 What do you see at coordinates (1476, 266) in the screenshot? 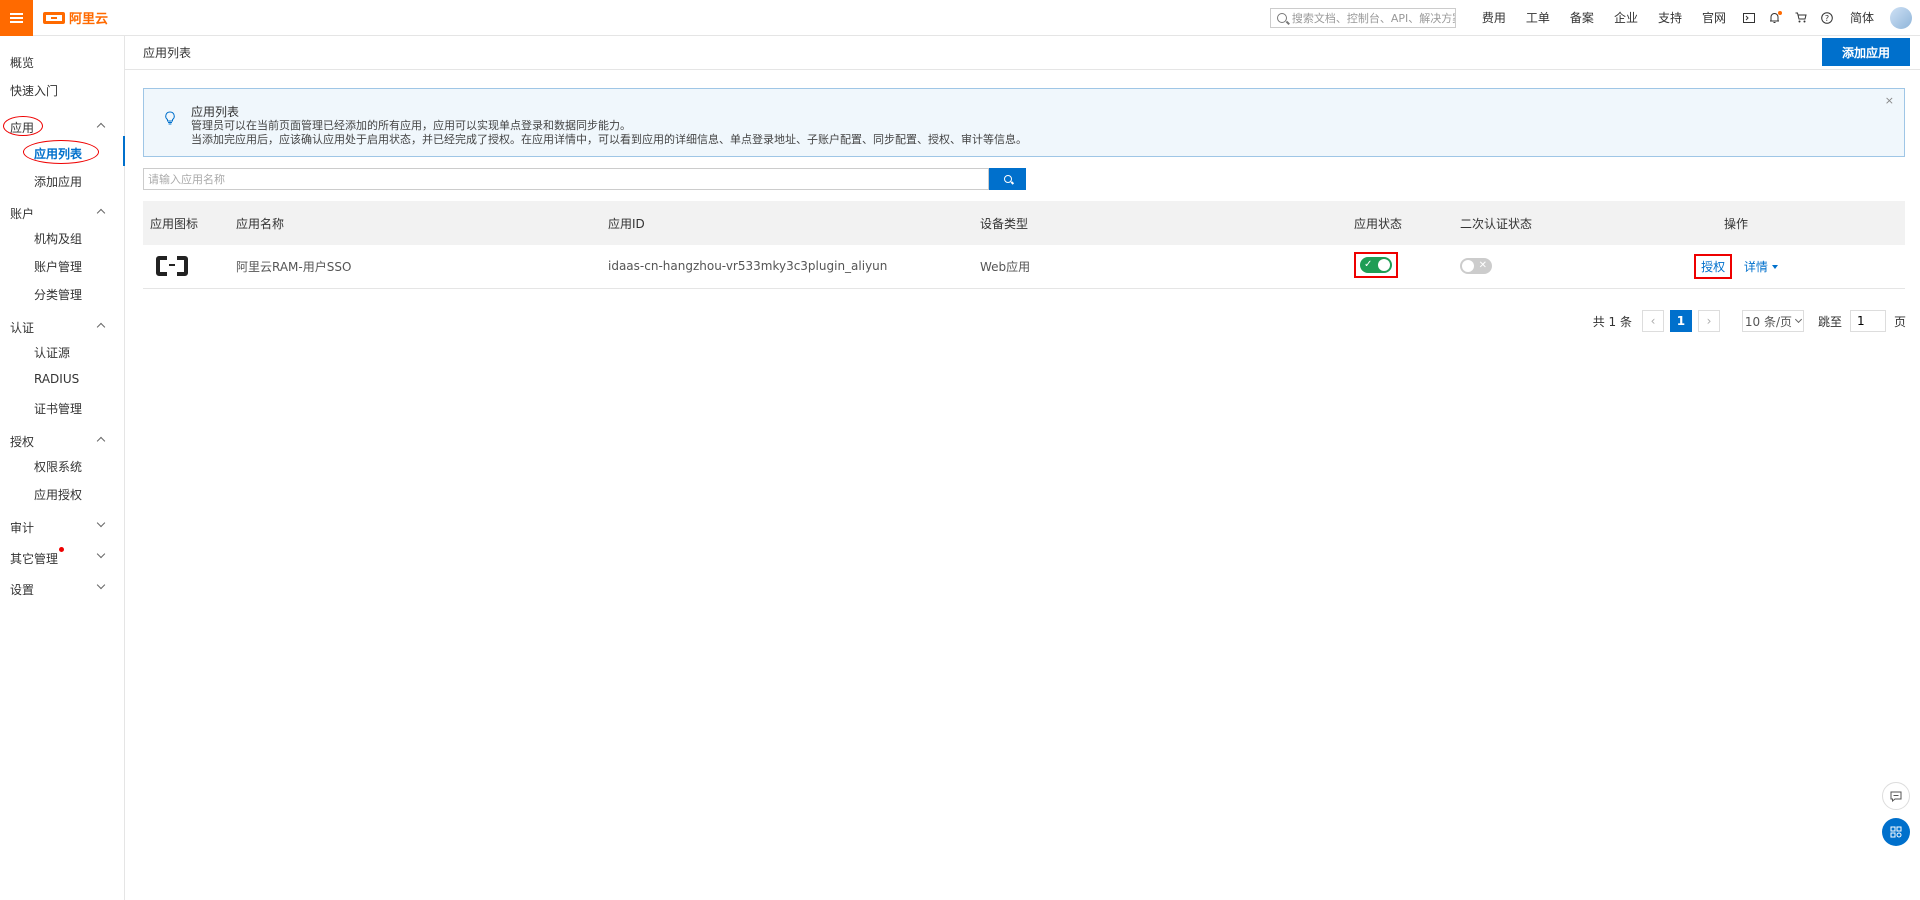
I see `mfa-status-toggle: ✕` at bounding box center [1476, 266].